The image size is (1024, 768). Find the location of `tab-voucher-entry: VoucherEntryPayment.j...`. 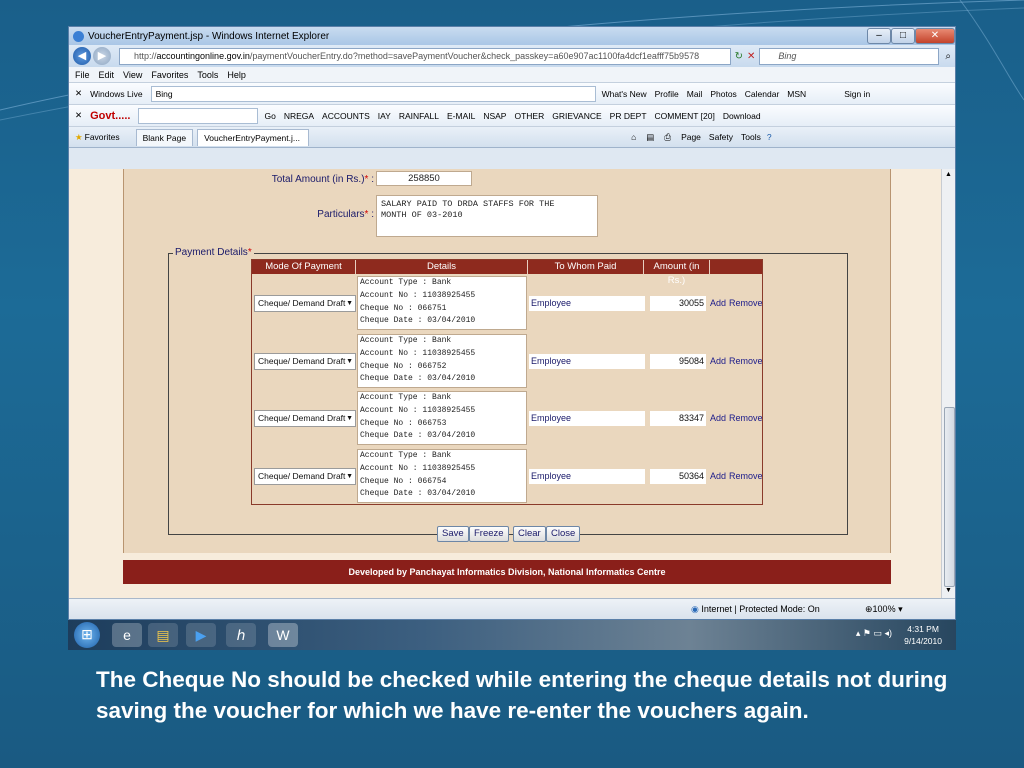

tab-voucher-entry: VoucherEntryPayment.j... is located at coordinates (253, 137).